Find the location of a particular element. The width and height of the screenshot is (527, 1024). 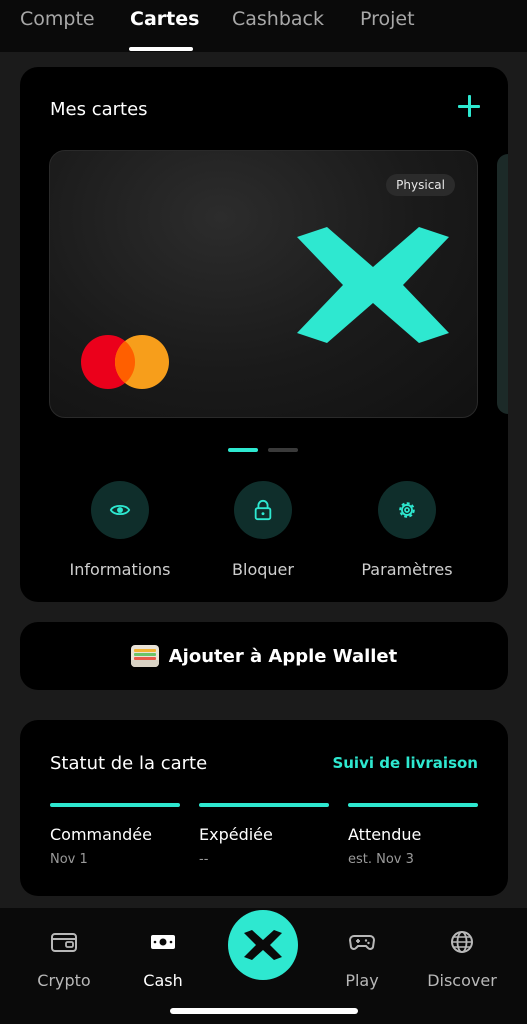

eye-icon is located at coordinates (120, 510).